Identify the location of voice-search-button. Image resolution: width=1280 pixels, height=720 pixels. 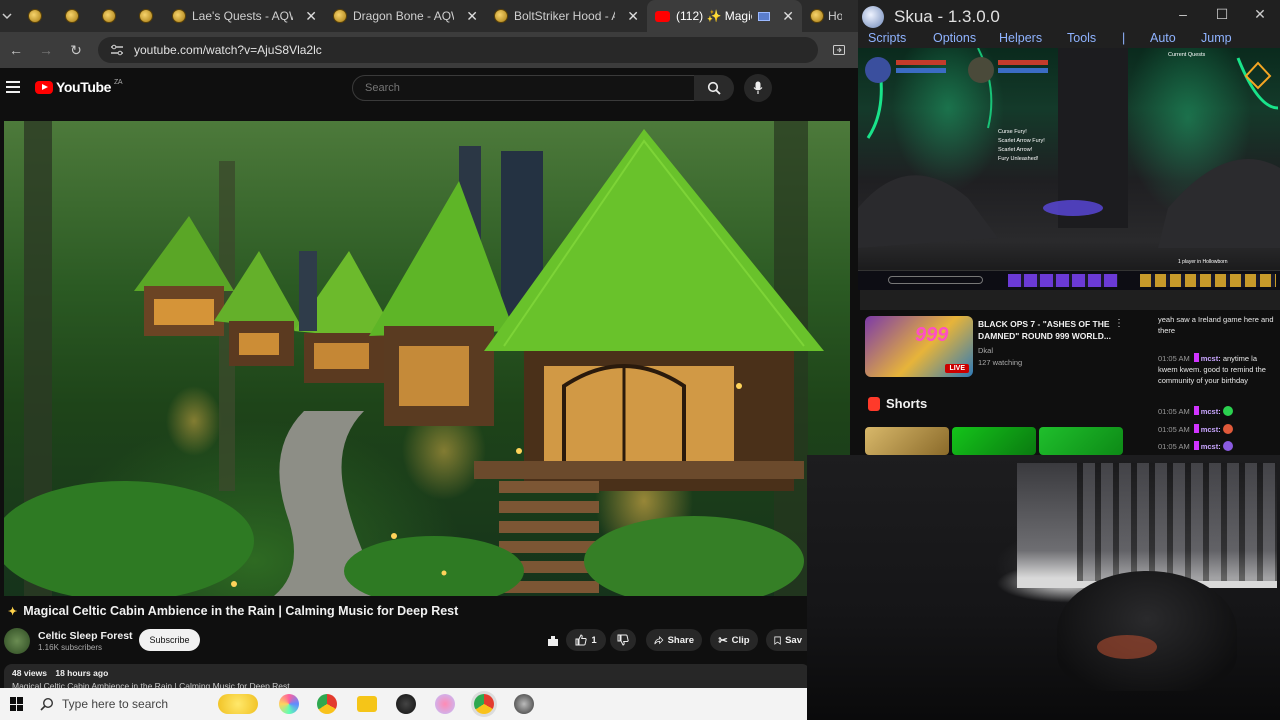
(758, 88).